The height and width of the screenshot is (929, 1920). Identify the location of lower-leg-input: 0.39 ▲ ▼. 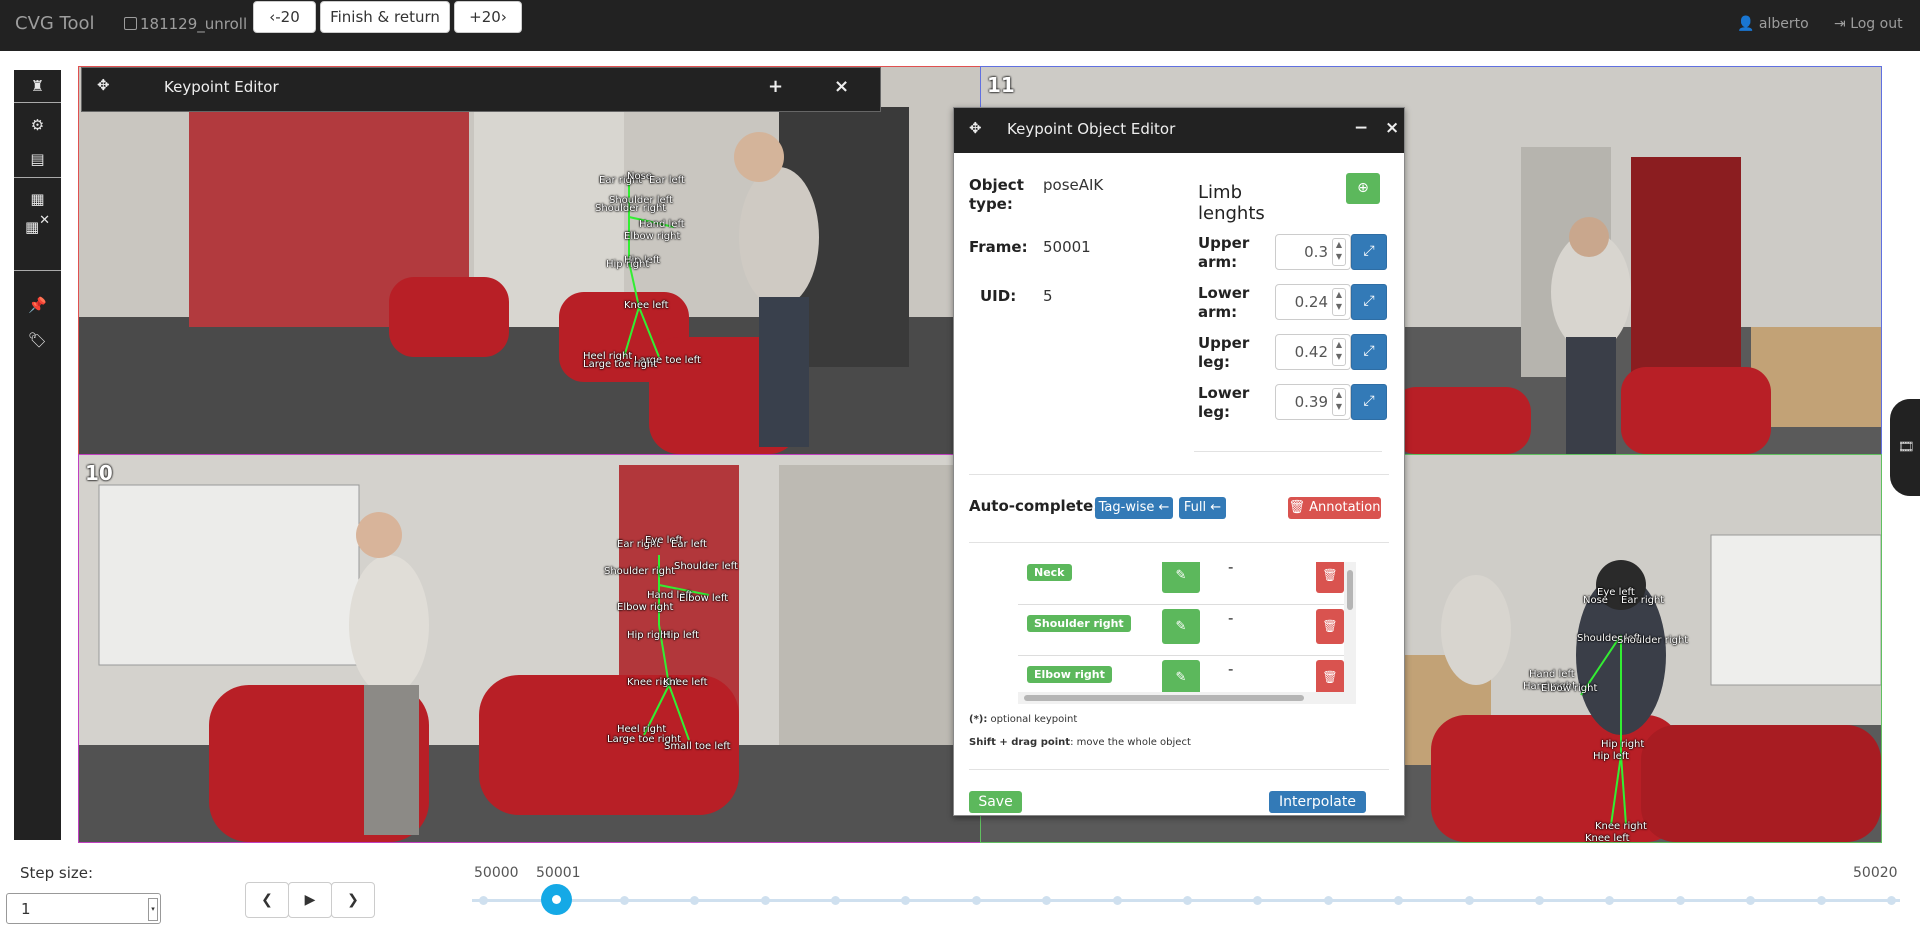
(1313, 402).